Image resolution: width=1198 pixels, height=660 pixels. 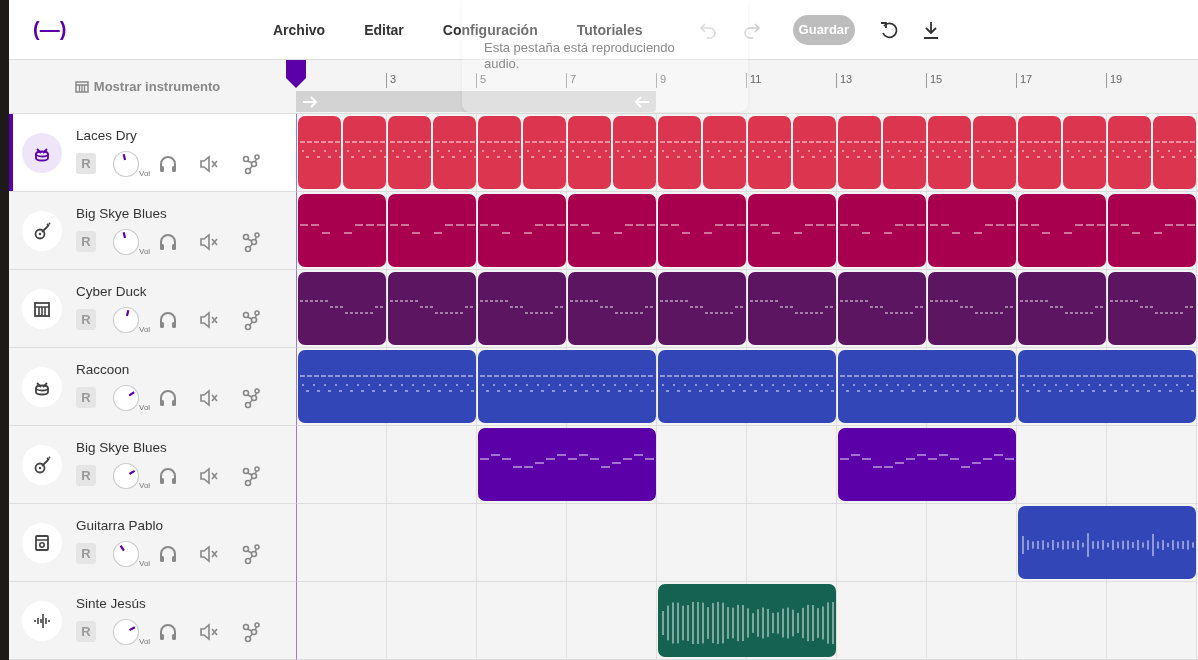 I want to click on track-header: Laces Dry R Vol, so click(x=152, y=153).